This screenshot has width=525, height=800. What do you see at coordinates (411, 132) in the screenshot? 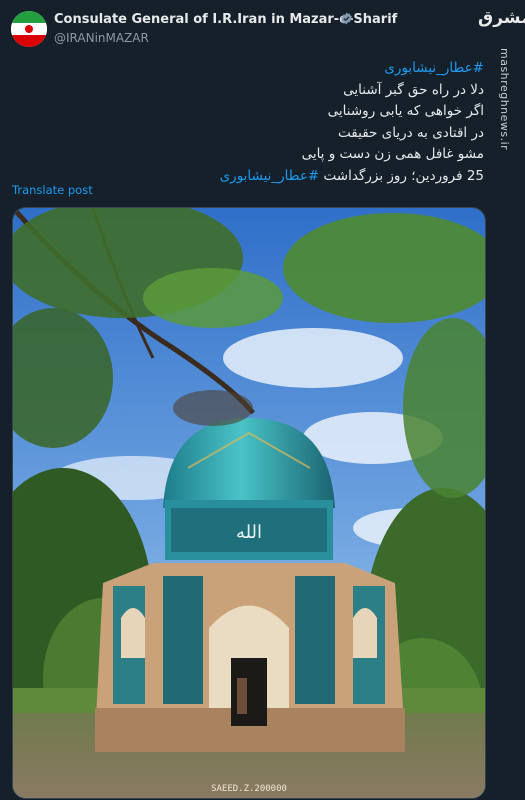
I see `tweet-line: در اقتادی به دریای حقیقت` at bounding box center [411, 132].